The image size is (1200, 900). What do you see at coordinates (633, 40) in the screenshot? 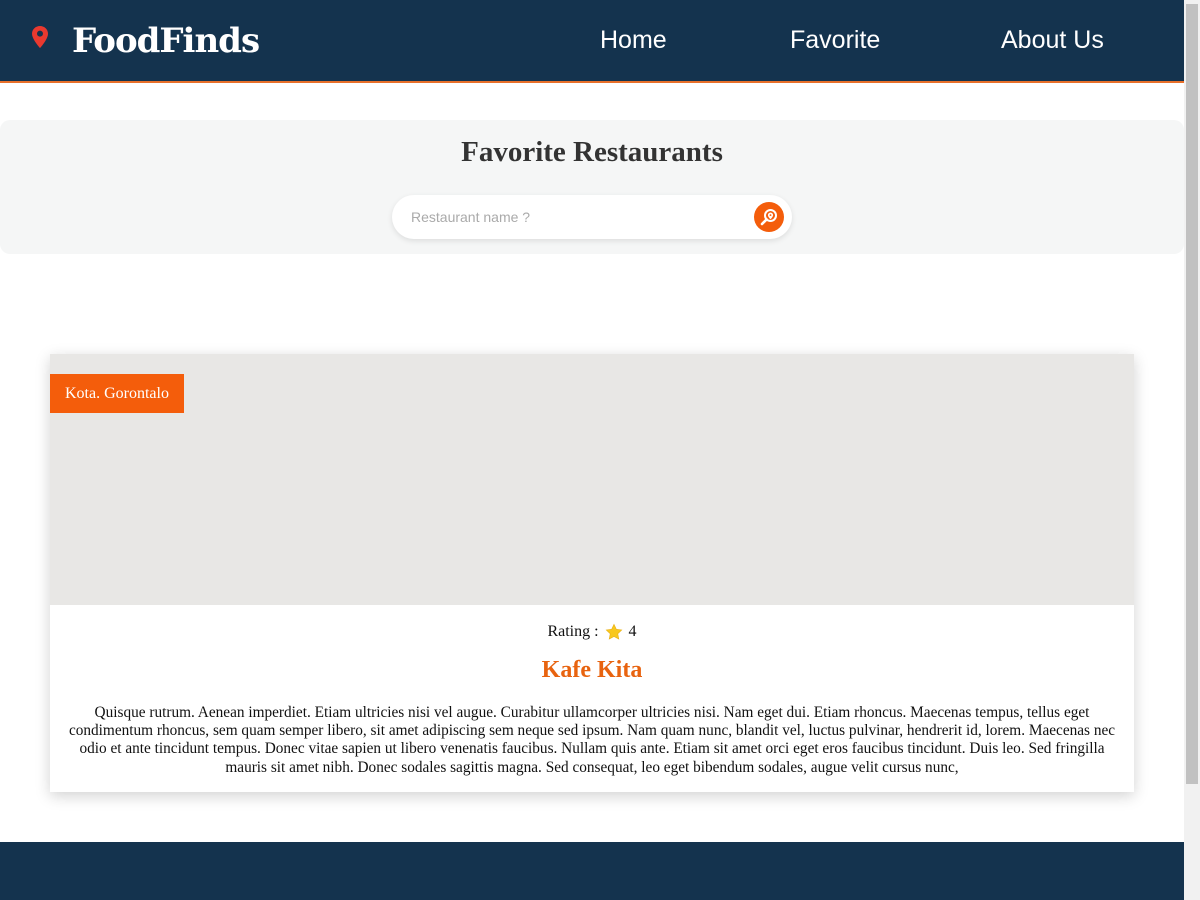
I see `nav-home: Home` at bounding box center [633, 40].